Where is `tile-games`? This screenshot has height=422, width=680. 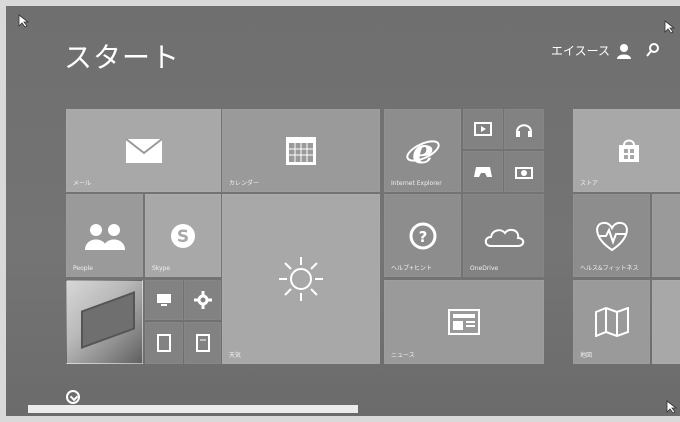
tile-games is located at coordinates (483, 171).